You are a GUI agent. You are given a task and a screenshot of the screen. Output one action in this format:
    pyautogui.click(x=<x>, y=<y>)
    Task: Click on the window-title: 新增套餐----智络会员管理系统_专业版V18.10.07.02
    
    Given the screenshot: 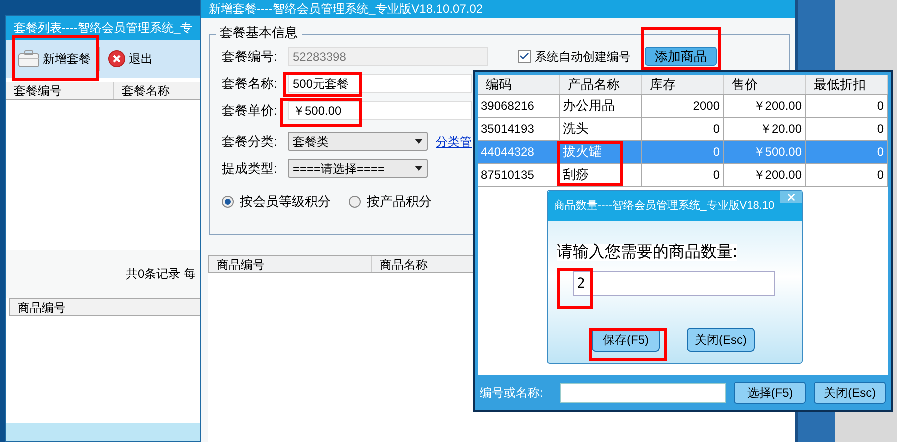 What is the action you would take?
    pyautogui.click(x=346, y=9)
    